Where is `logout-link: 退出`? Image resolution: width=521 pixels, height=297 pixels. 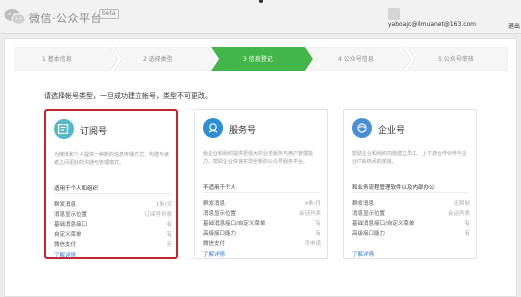 logout-link: 退出 is located at coordinates (514, 25).